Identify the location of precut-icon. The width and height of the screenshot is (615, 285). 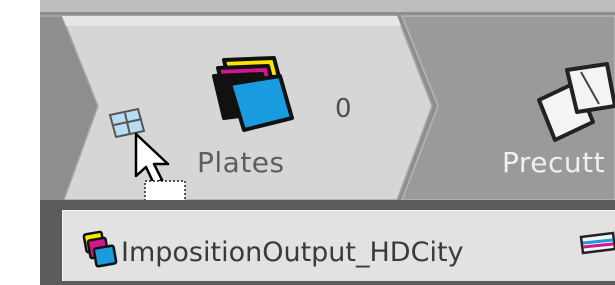
(576, 102).